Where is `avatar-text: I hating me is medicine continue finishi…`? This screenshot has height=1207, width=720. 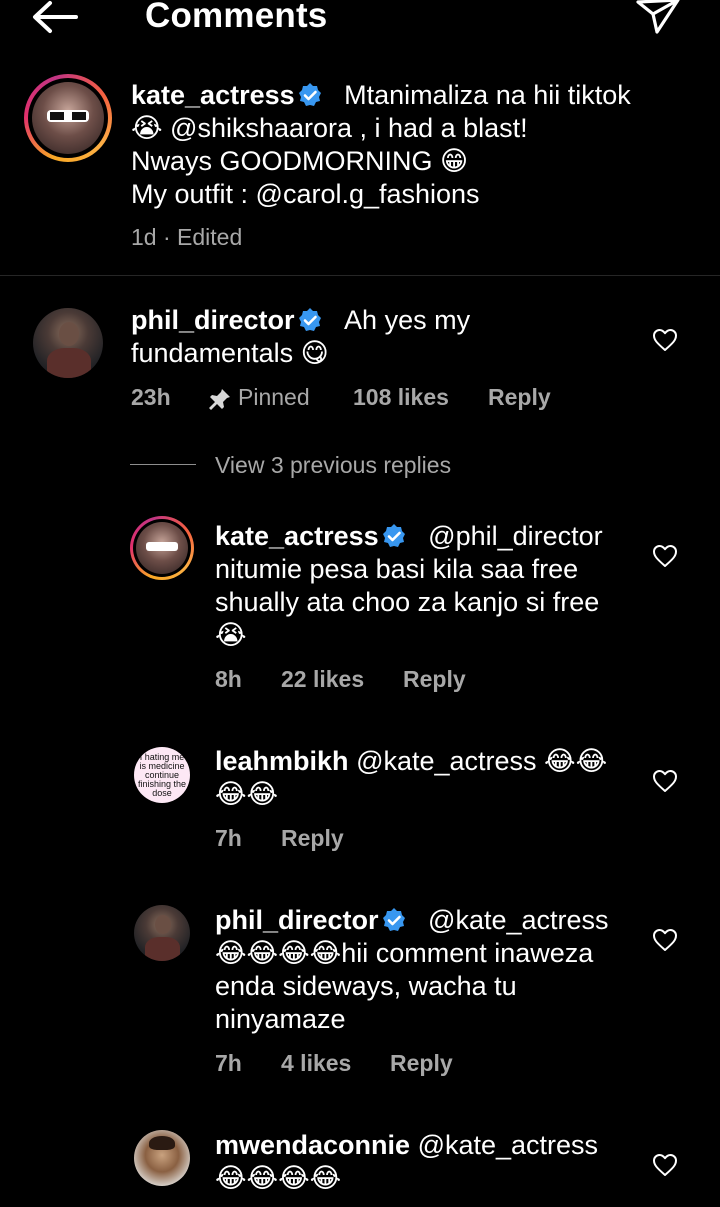 avatar-text: I hating me is medicine continue finishi… is located at coordinates (162, 774).